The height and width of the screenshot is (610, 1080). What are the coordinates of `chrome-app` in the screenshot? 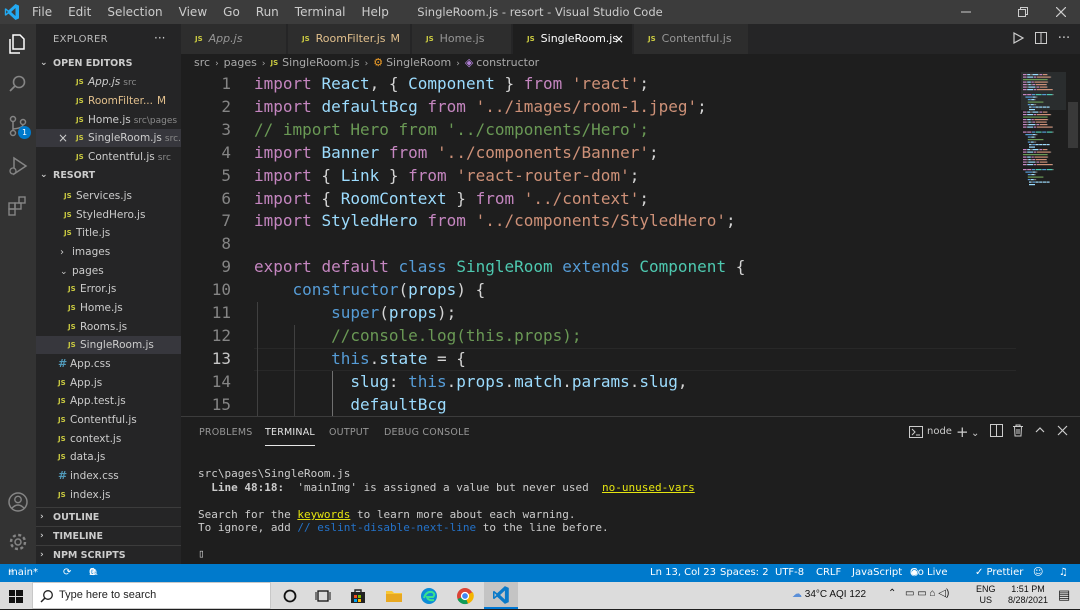 It's located at (465, 596).